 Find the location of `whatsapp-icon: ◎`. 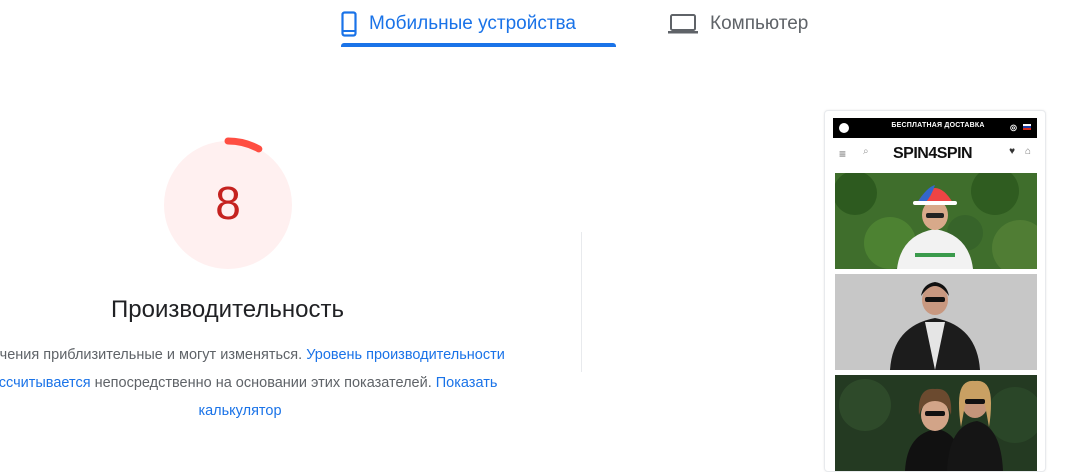

whatsapp-icon: ◎ is located at coordinates (1013, 127).